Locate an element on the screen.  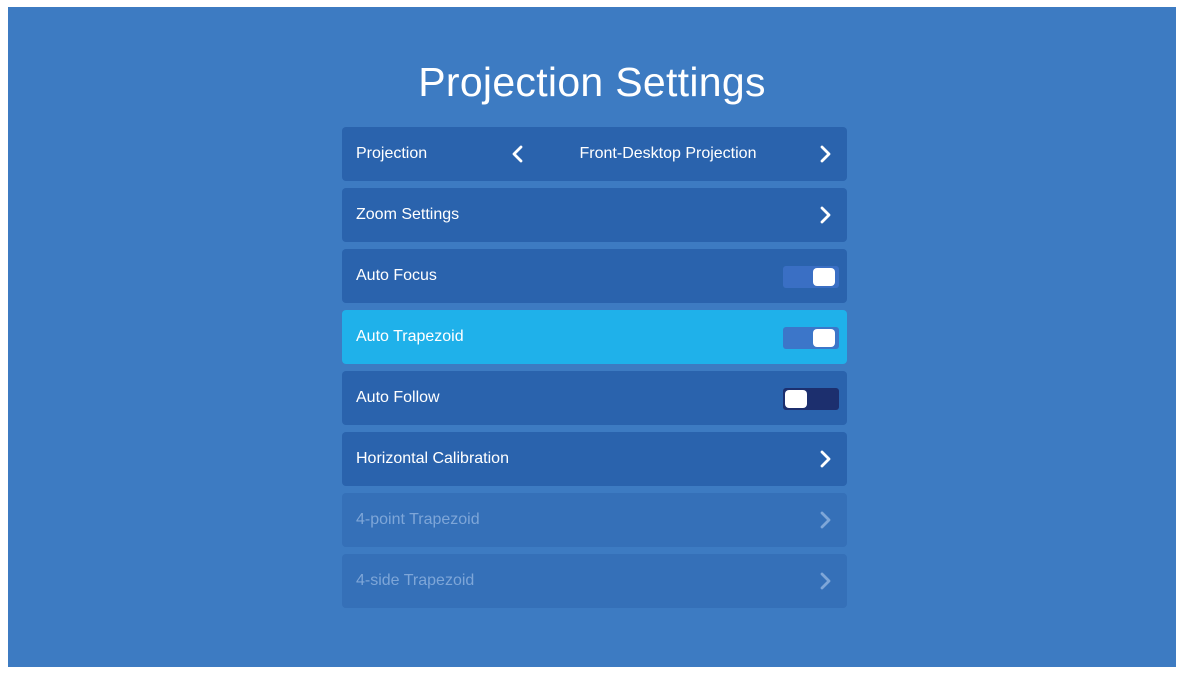
menu-item-4-side-trapezoid: 4-side Trapezoid is located at coordinates (594, 581).